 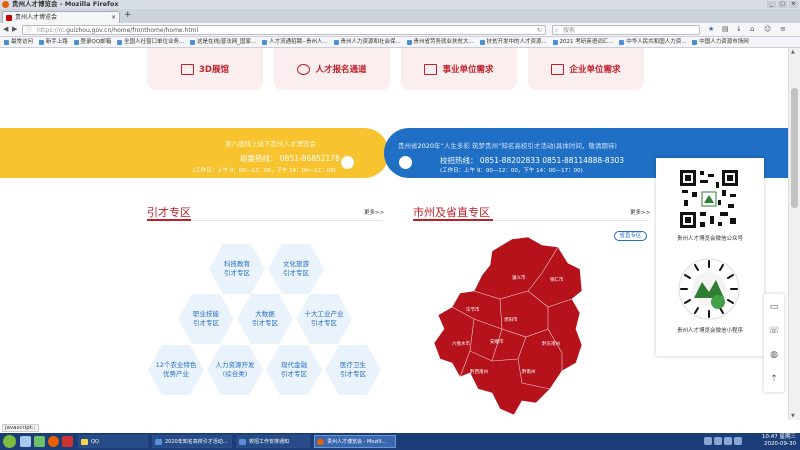 I want to click on browser-tab: 贵州人才博览会 ×, so click(x=61, y=17).